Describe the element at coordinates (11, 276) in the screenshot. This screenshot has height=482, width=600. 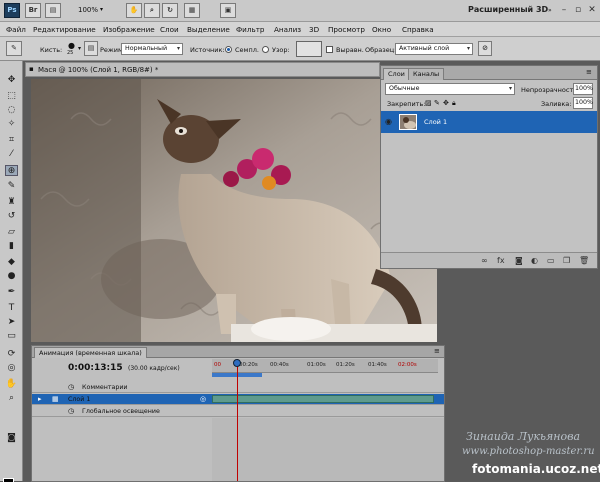
I see `dodge-tool-icon: ●` at that location.